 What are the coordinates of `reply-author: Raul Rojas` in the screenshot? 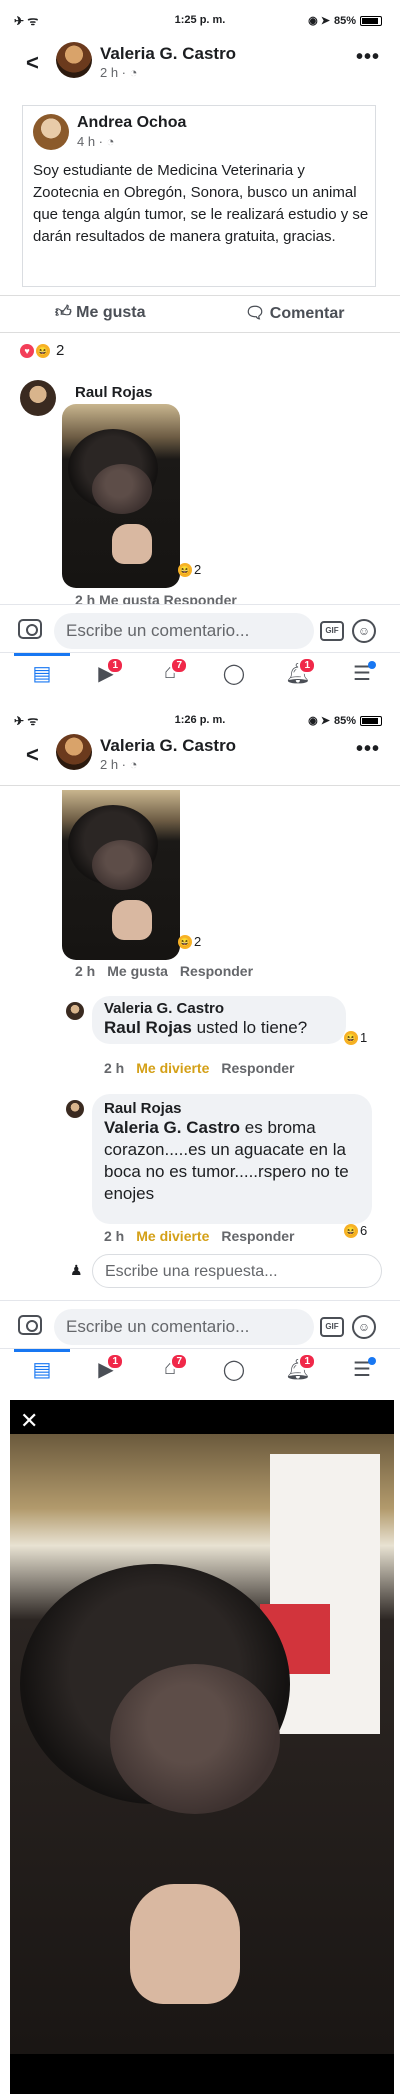 It's located at (232, 1108).